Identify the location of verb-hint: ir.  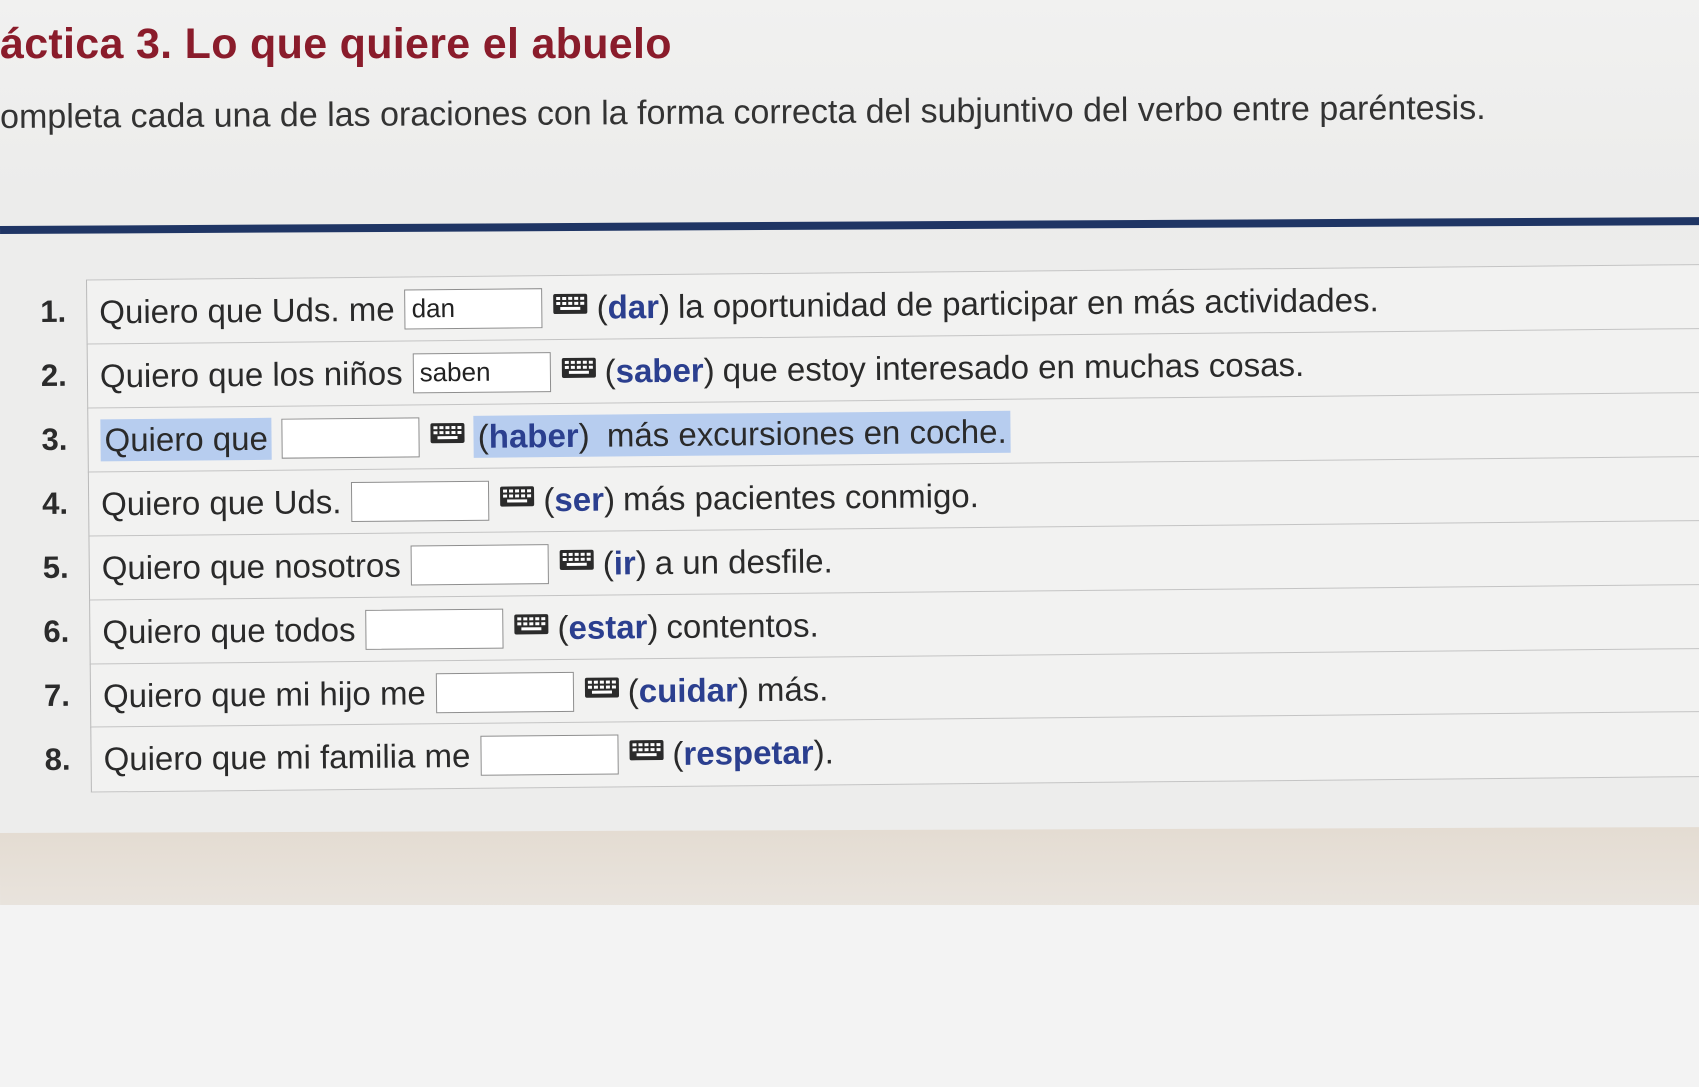
(624, 562).